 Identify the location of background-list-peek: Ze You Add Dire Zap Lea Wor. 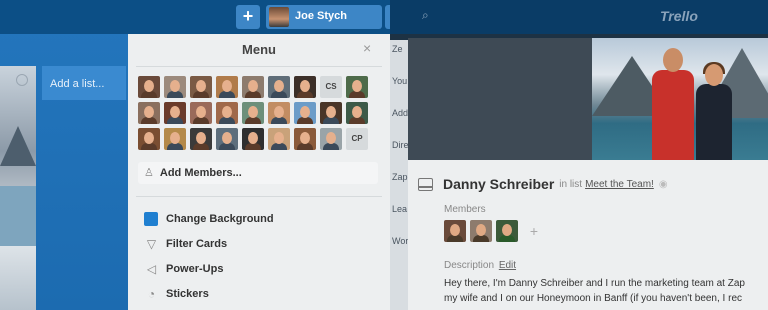
(399, 175).